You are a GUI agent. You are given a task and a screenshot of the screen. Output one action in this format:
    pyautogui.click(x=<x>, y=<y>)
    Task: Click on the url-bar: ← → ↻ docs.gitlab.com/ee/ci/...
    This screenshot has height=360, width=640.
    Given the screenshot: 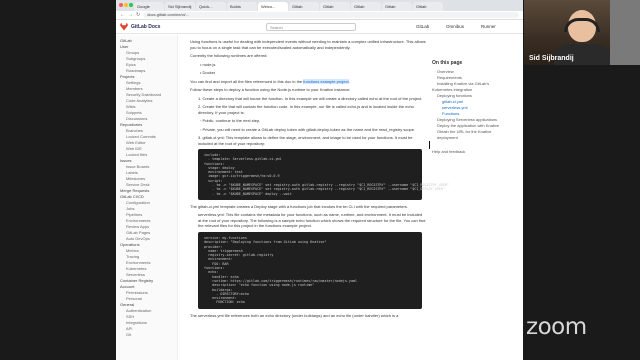 What is the action you would take?
    pyautogui.click(x=319, y=15)
    